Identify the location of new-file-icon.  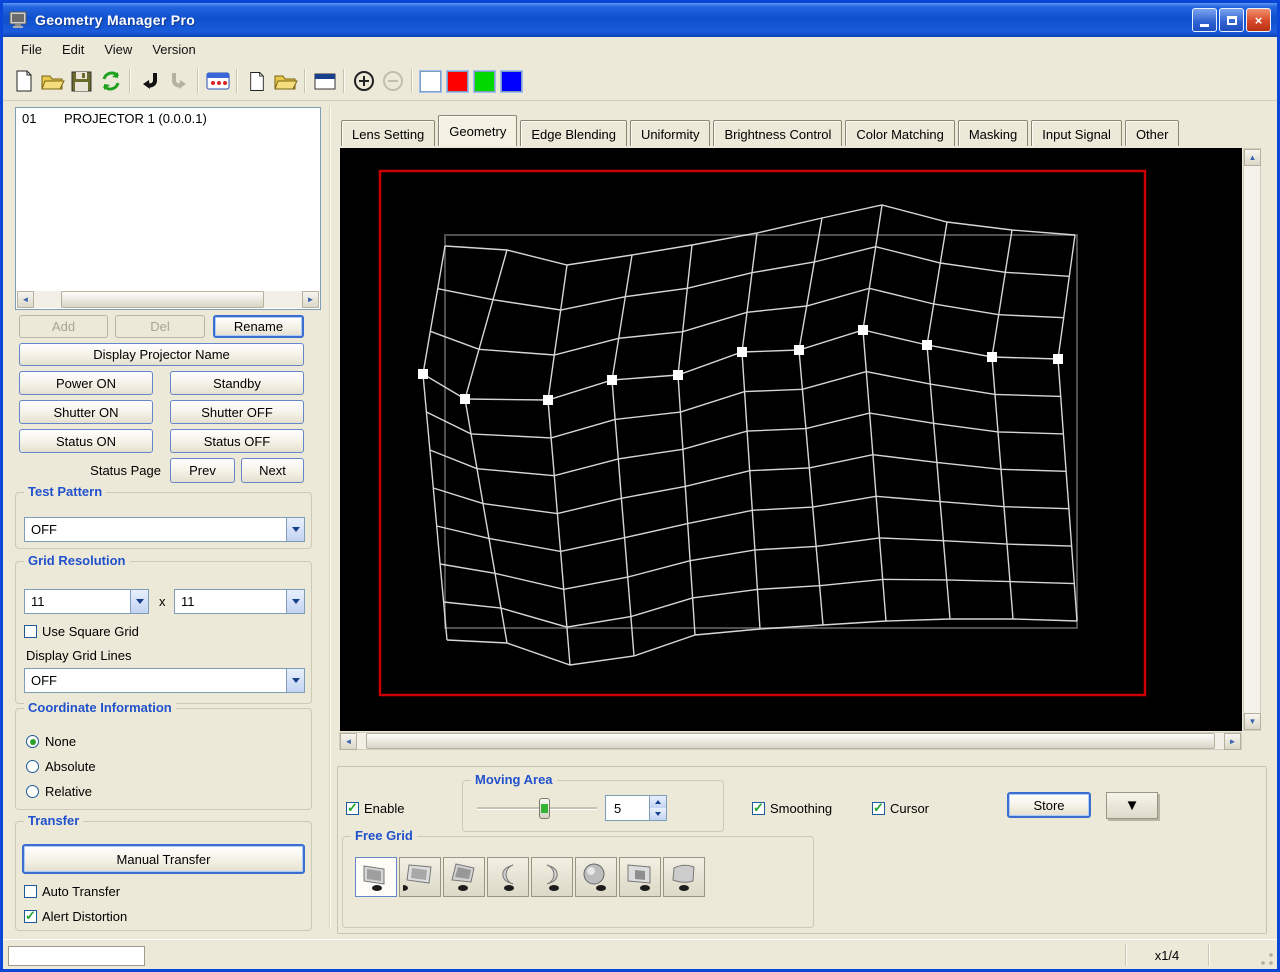
(23, 81).